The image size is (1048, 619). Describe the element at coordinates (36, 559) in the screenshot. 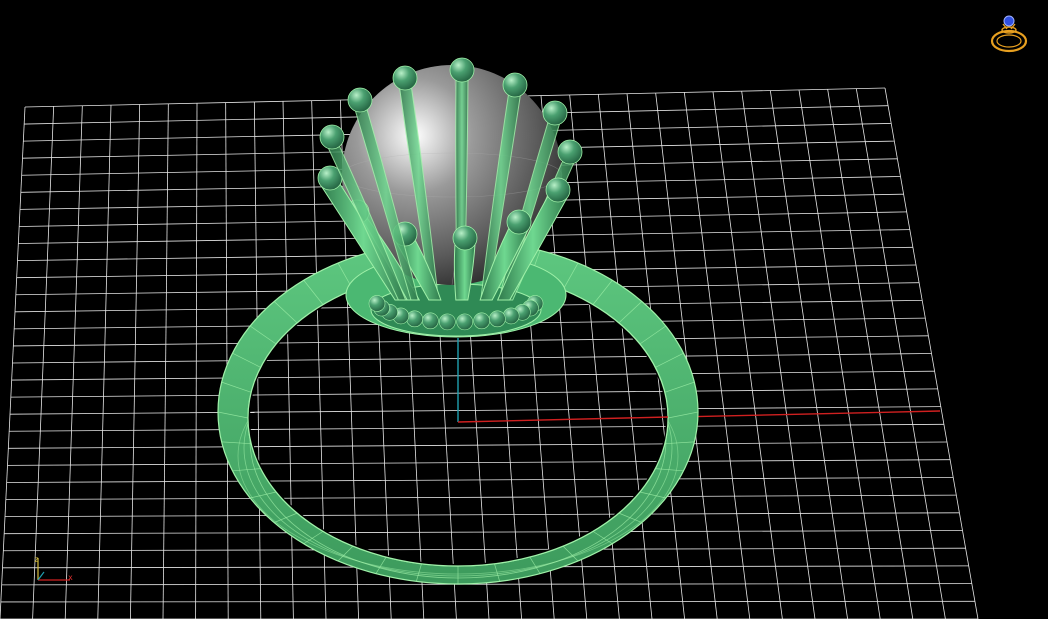

I see `z-axis-label: z` at that location.